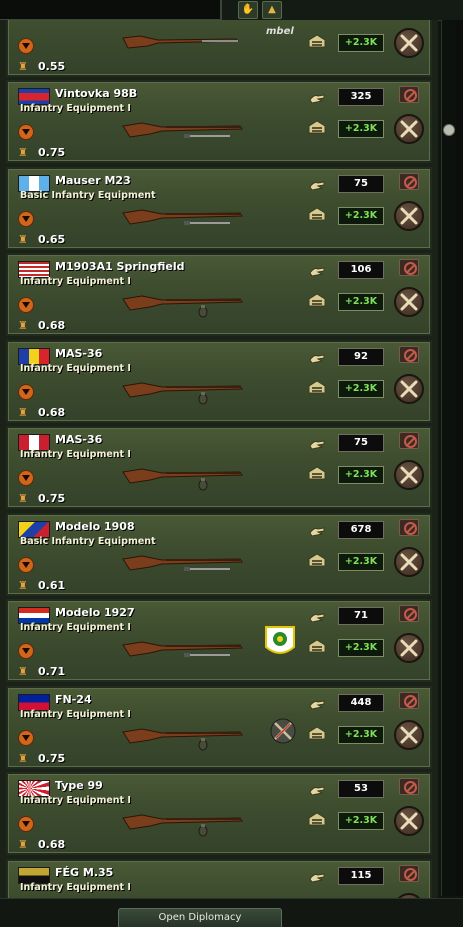 The height and width of the screenshot is (927, 463). I want to click on cost-value: 0.65, so click(52, 239).